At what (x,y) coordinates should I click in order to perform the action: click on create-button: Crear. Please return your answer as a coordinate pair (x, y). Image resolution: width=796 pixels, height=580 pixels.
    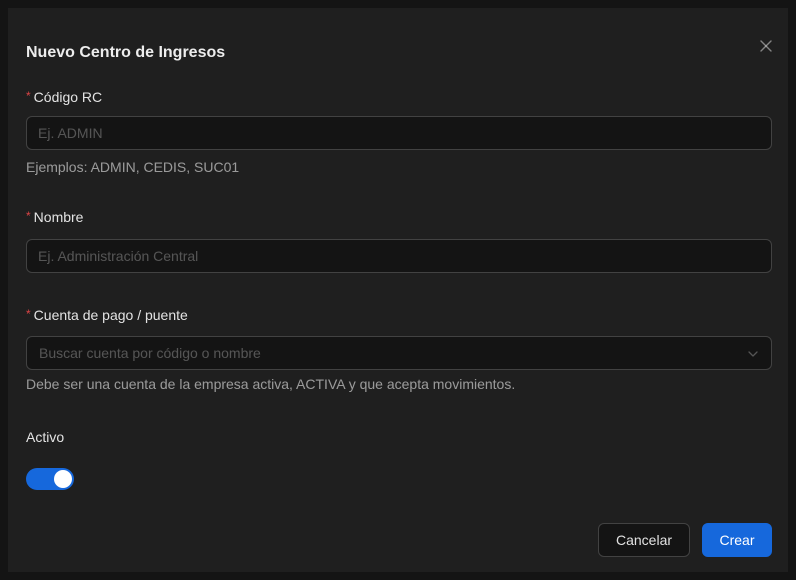
    Looking at the image, I should click on (737, 540).